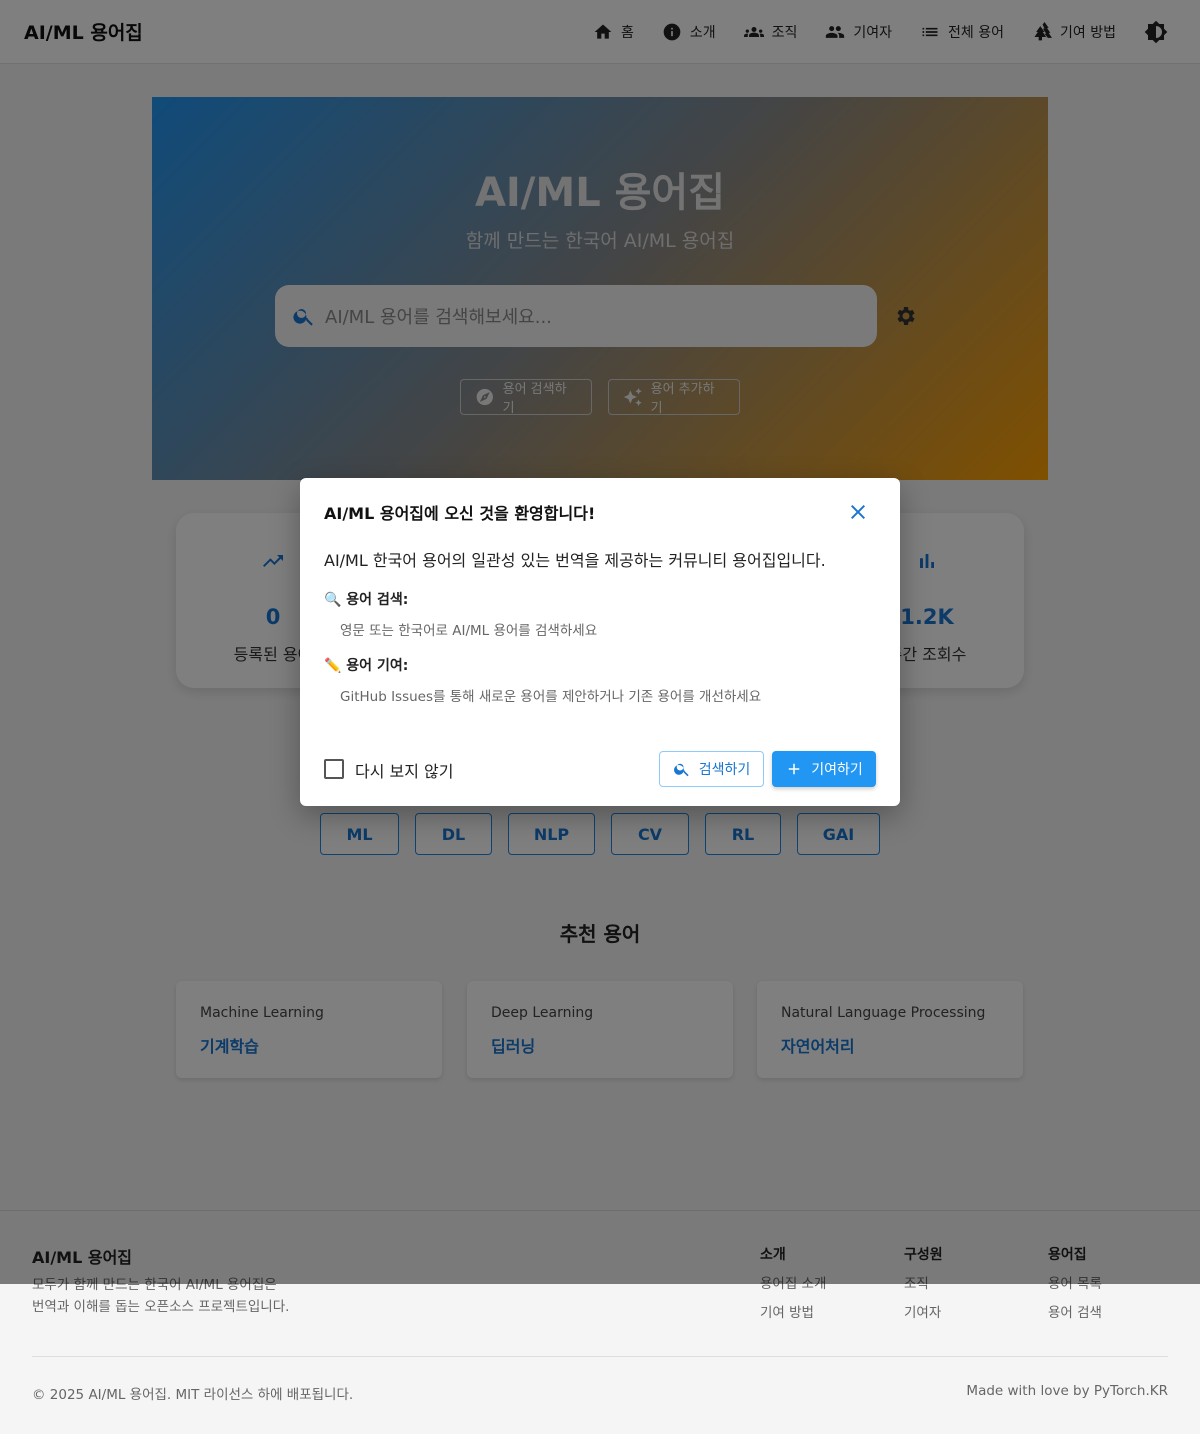 Image resolution: width=1200 pixels, height=1434 pixels. What do you see at coordinates (404, 770) in the screenshot?
I see `dont-show-again-label: 다시 보지 않기` at bounding box center [404, 770].